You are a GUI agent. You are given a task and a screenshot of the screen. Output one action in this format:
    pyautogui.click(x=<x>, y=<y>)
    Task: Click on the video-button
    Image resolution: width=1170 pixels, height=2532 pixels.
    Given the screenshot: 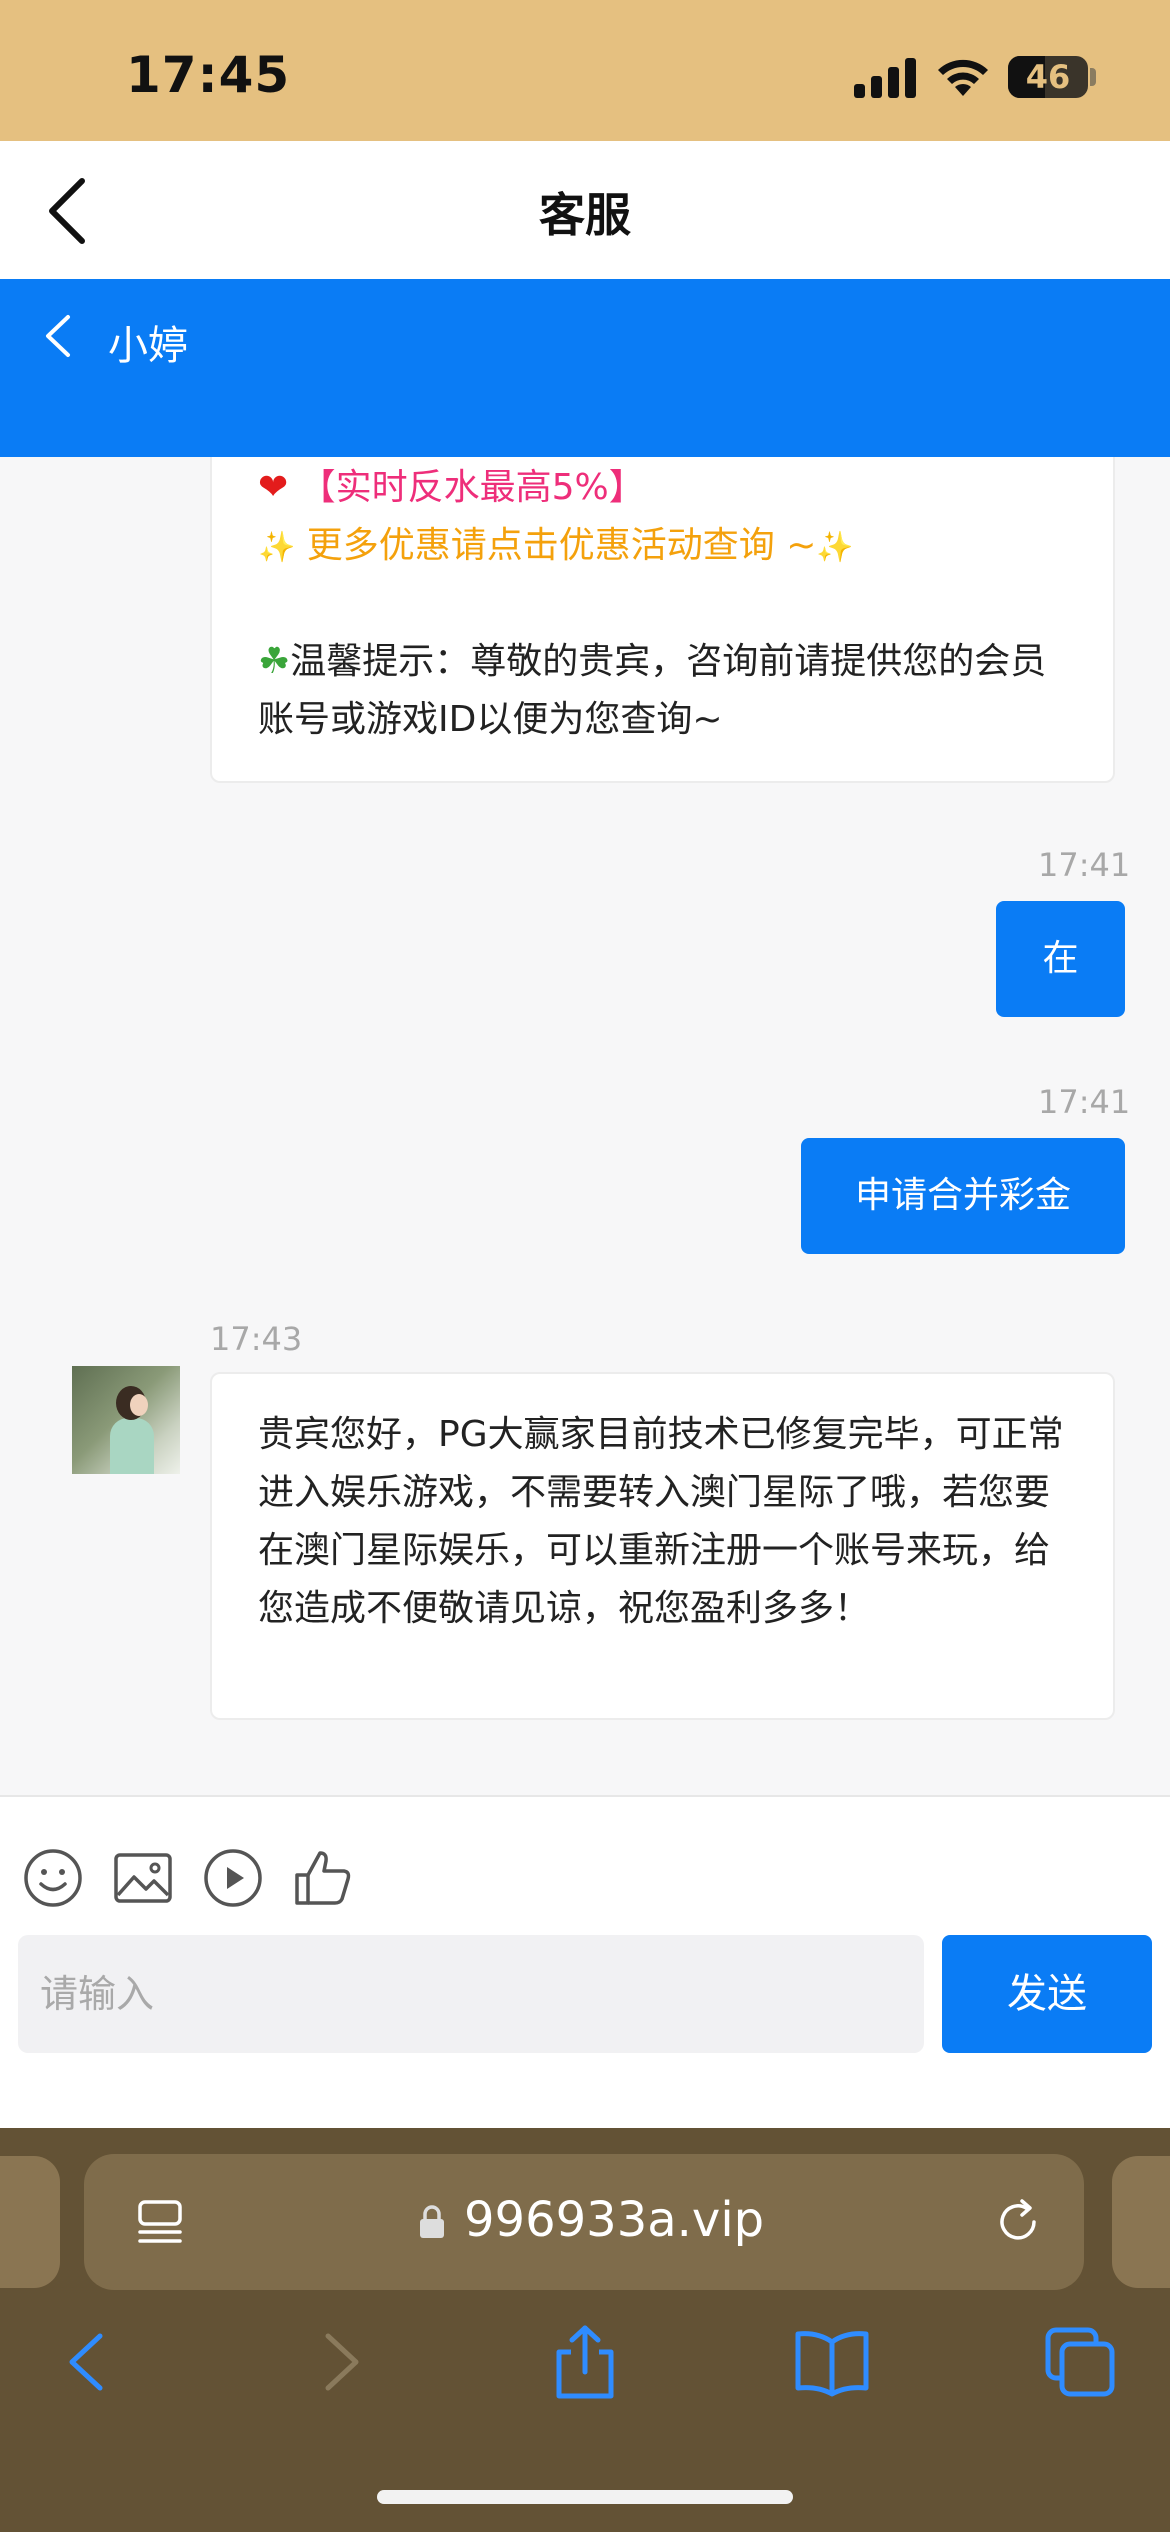 What is the action you would take?
    pyautogui.click(x=233, y=1878)
    